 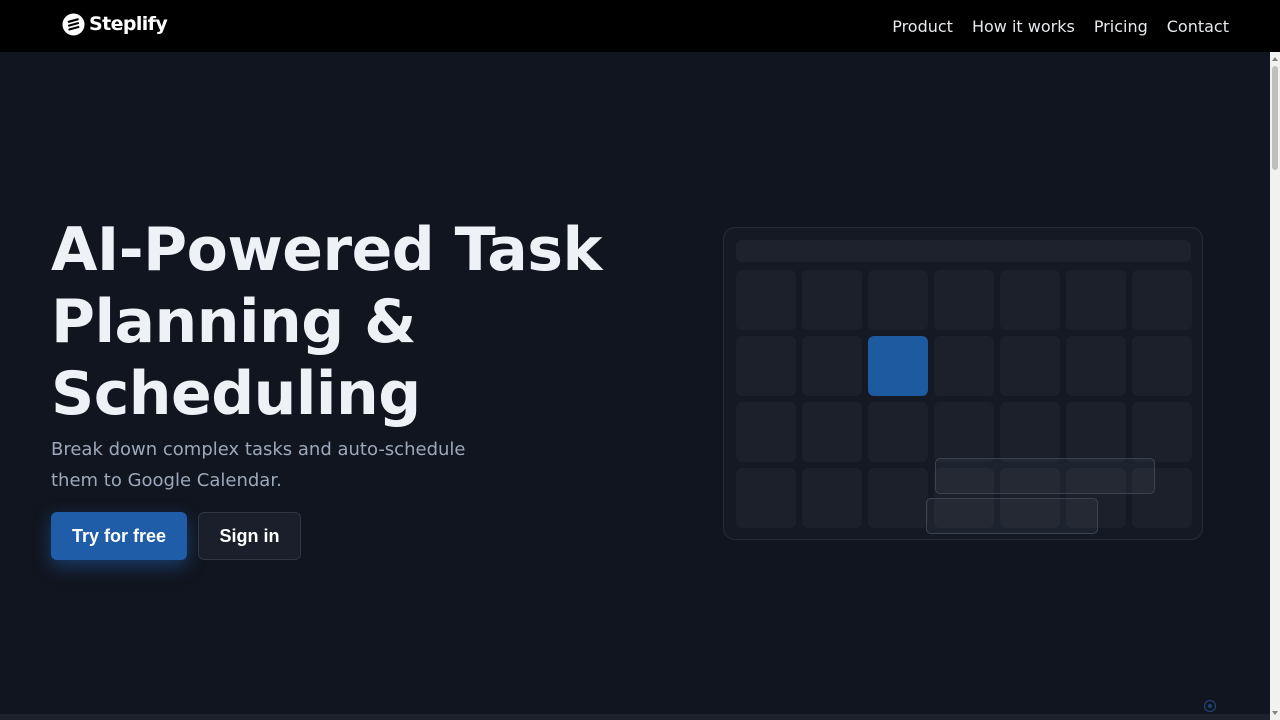 What do you see at coordinates (898, 366) in the screenshot?
I see `calendar-cell-highlighted` at bounding box center [898, 366].